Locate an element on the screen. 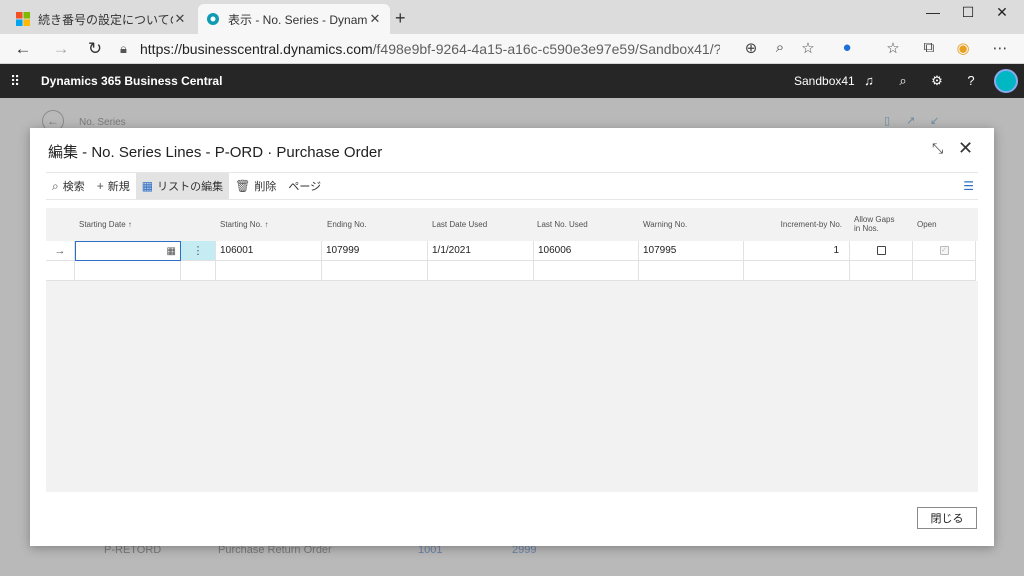 The width and height of the screenshot is (1024, 576). page-menu-button: ページ is located at coordinates (304, 186).